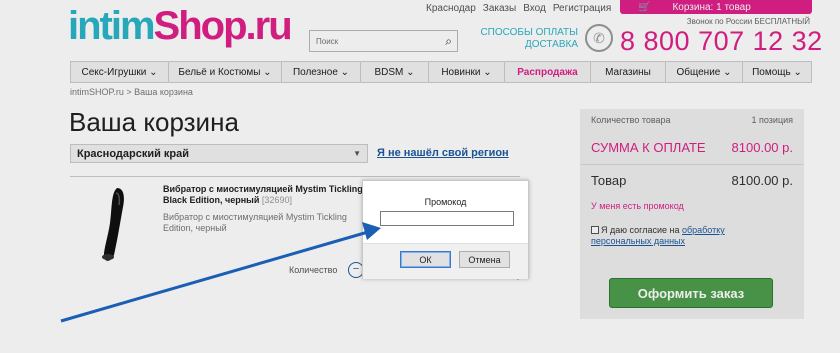 The width and height of the screenshot is (840, 353). What do you see at coordinates (445, 202) in the screenshot?
I see `dialog-title: Промокод` at bounding box center [445, 202].